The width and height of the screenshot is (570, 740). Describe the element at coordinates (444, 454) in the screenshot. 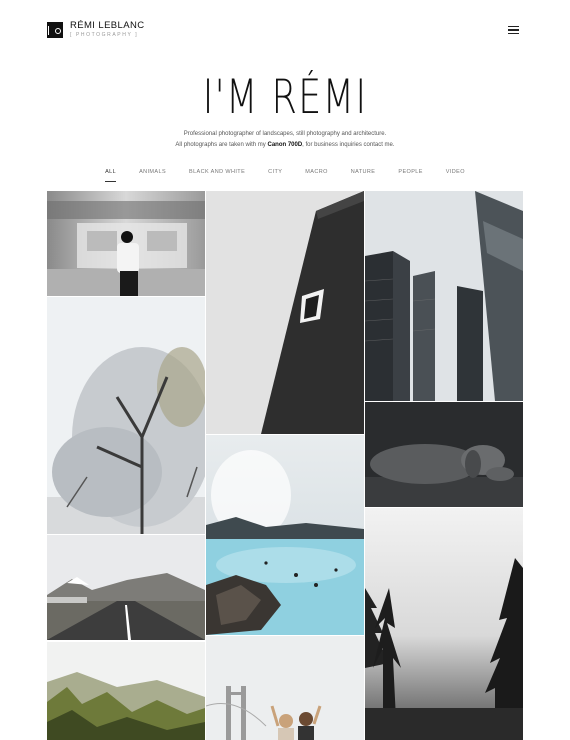

I see `photo-sleeping-dog` at that location.